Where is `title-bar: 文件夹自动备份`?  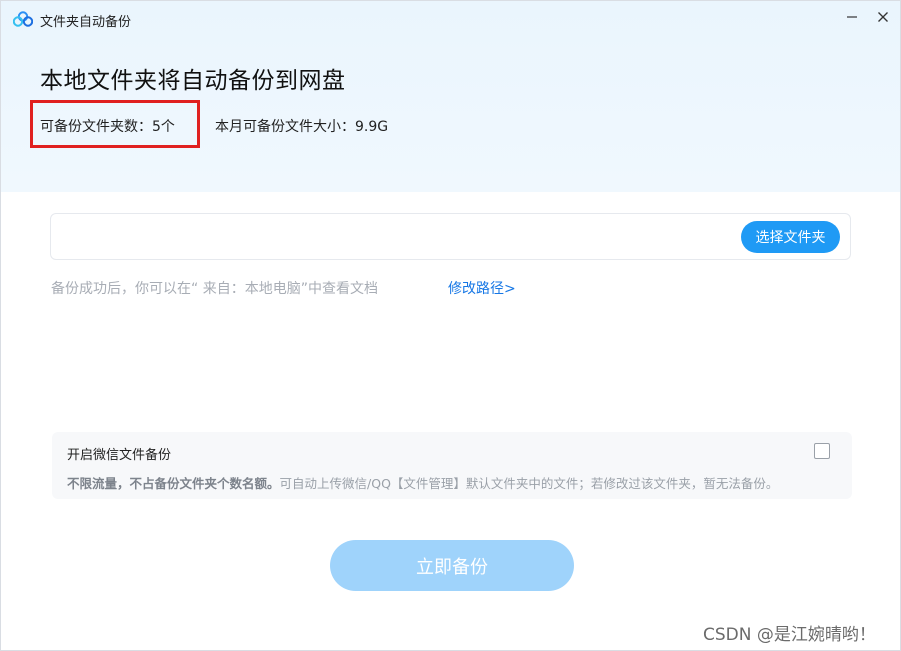 title-bar: 文件夹自动备份 is located at coordinates (450, 19).